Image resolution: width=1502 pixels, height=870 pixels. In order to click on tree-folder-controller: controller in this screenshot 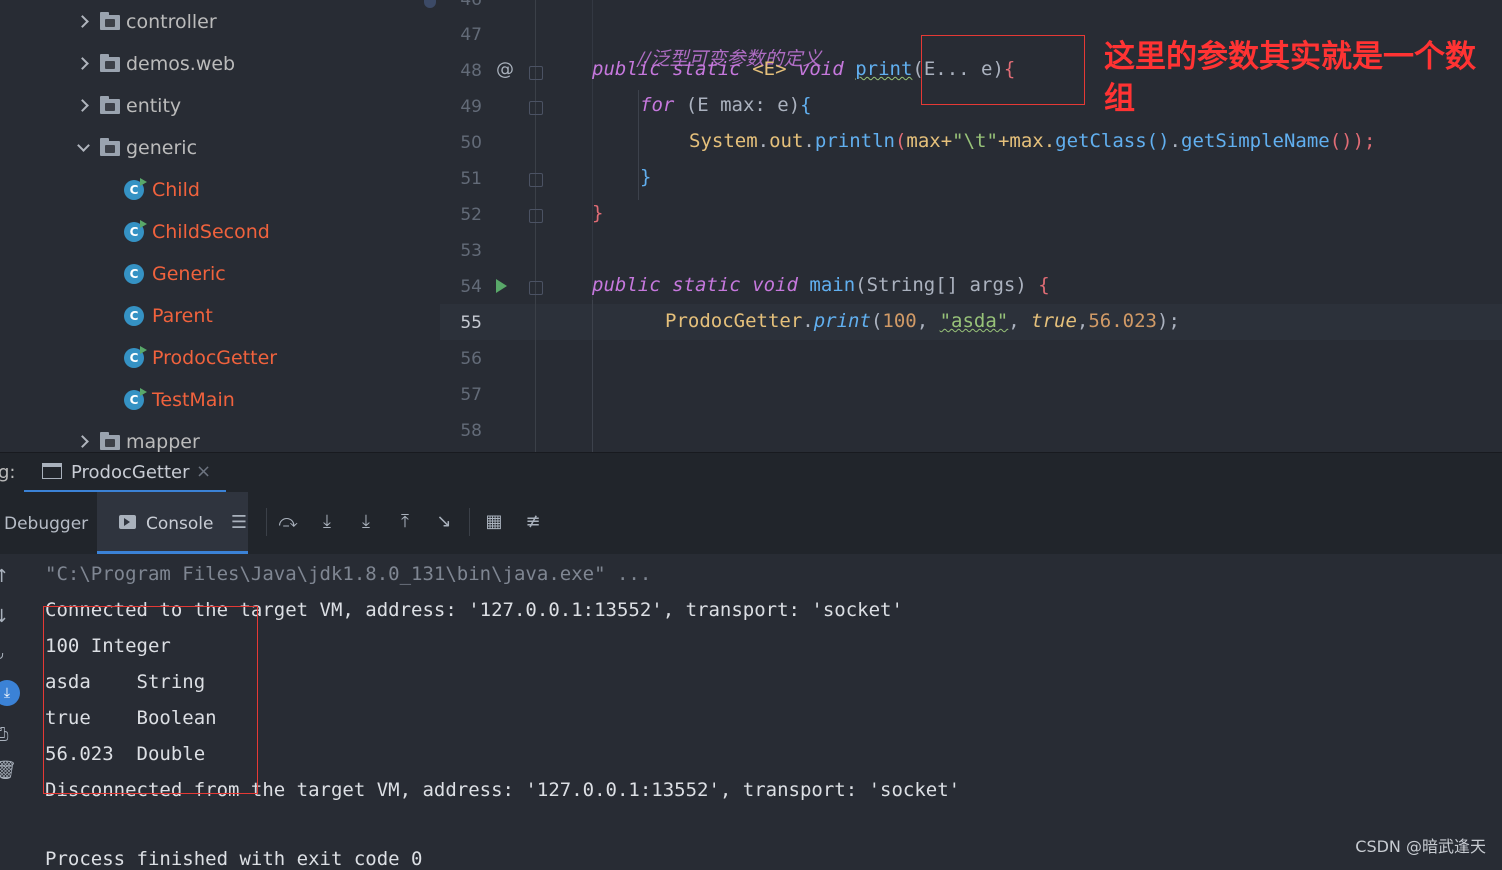, I will do `click(146, 22)`.